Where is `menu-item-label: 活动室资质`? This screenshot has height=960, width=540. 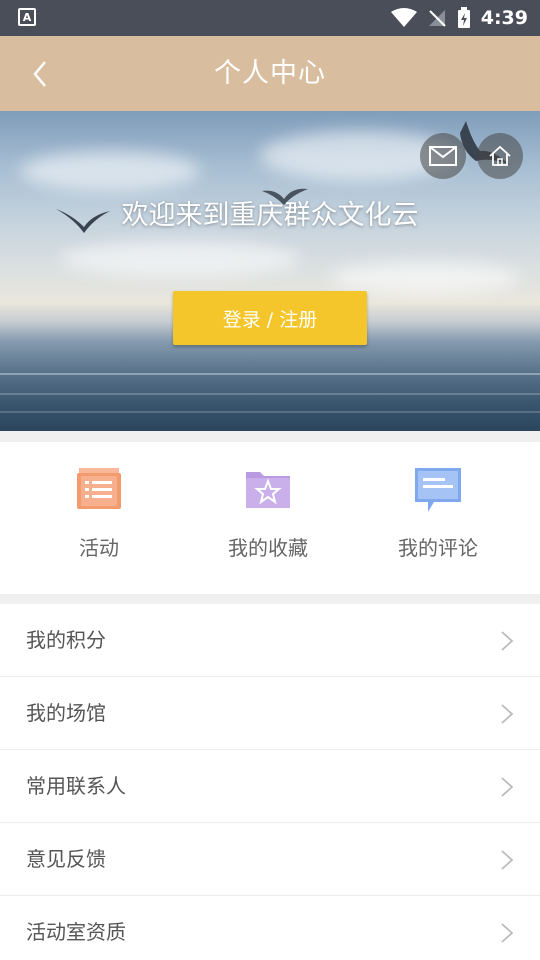
menu-item-label: 活动室资质 is located at coordinates (76, 932).